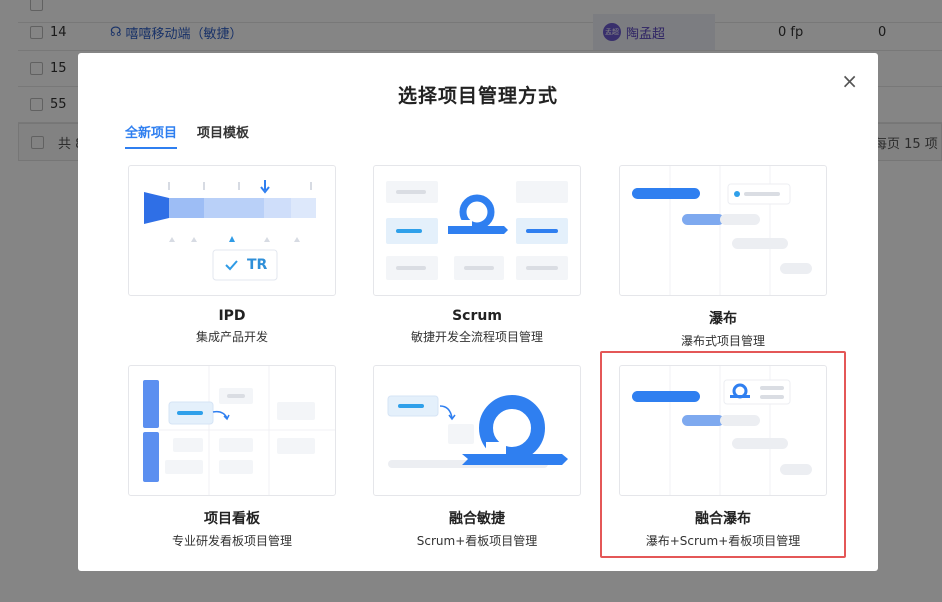 Image resolution: width=942 pixels, height=602 pixels. I want to click on ipd-illustration: TR, so click(232, 230).